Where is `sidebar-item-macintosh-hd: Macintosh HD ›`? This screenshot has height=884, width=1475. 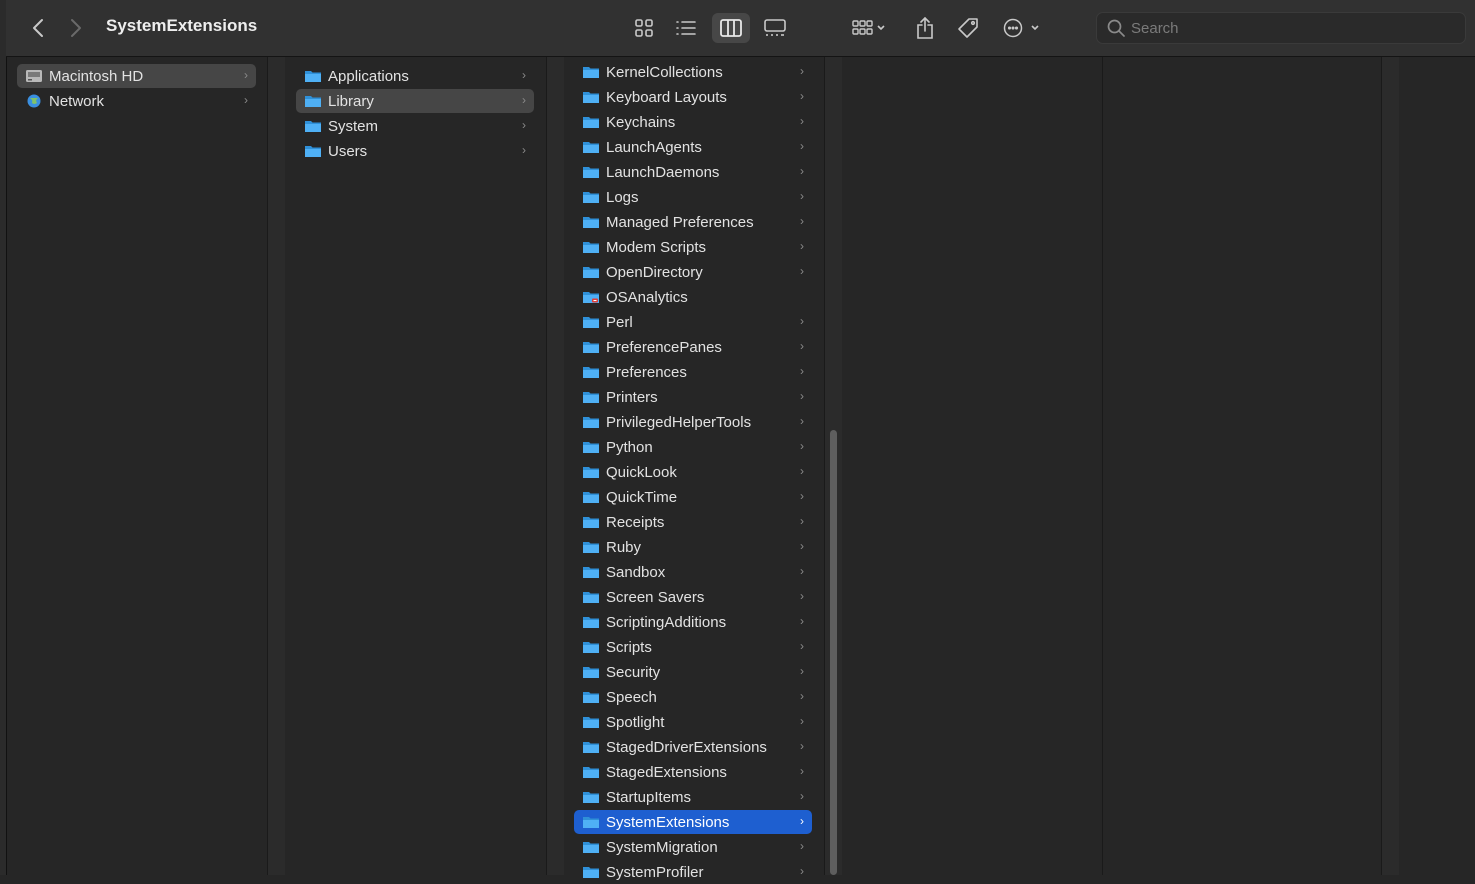 sidebar-item-macintosh-hd: Macintosh HD › is located at coordinates (136, 76).